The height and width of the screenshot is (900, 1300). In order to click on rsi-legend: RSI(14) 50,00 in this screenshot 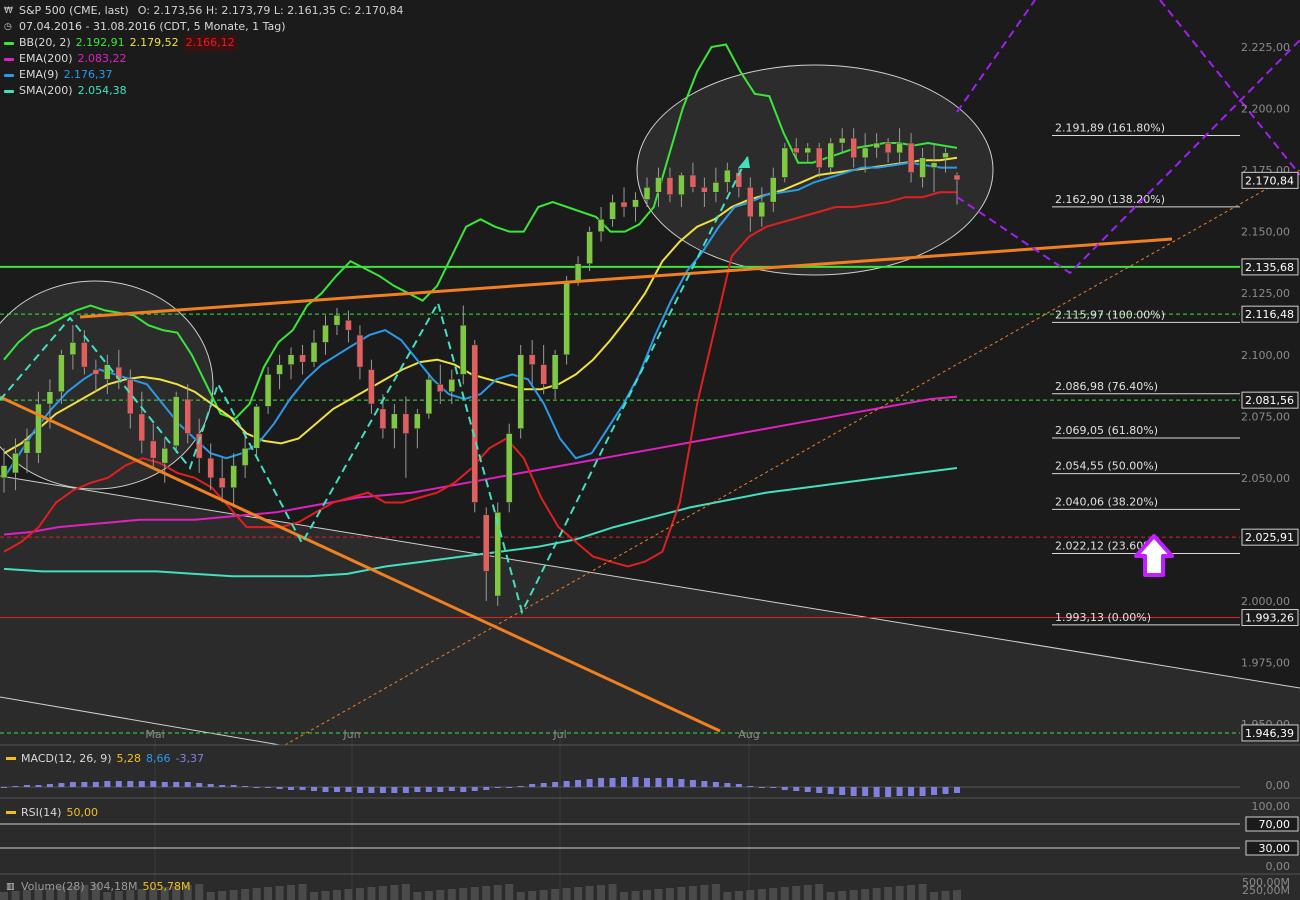, I will do `click(52, 812)`.